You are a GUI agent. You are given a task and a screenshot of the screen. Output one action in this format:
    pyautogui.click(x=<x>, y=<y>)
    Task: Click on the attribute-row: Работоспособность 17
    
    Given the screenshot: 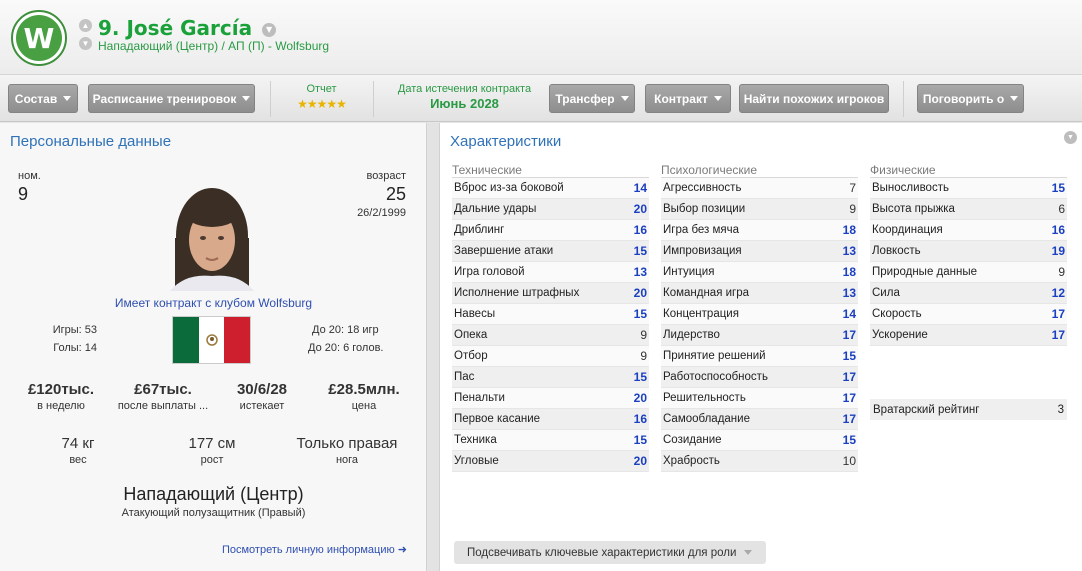 What is the action you would take?
    pyautogui.click(x=759, y=377)
    